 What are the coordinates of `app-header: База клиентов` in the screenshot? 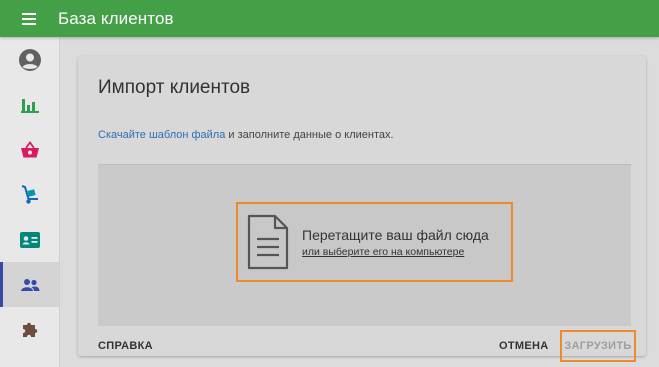 It's located at (329, 18).